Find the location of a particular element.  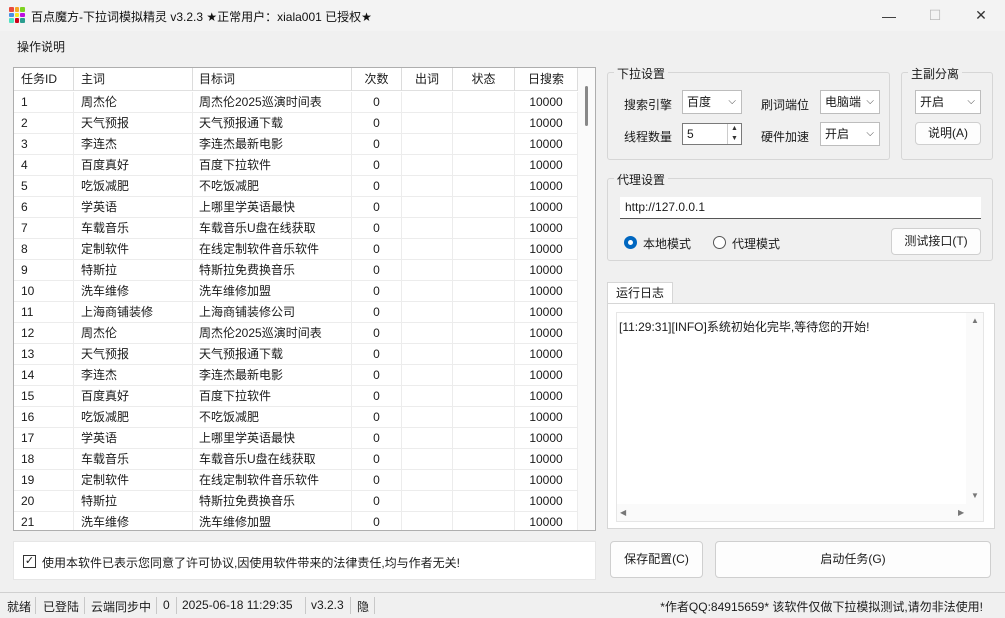

proxy-address-input: http://127.0.0.1 is located at coordinates (800, 208).